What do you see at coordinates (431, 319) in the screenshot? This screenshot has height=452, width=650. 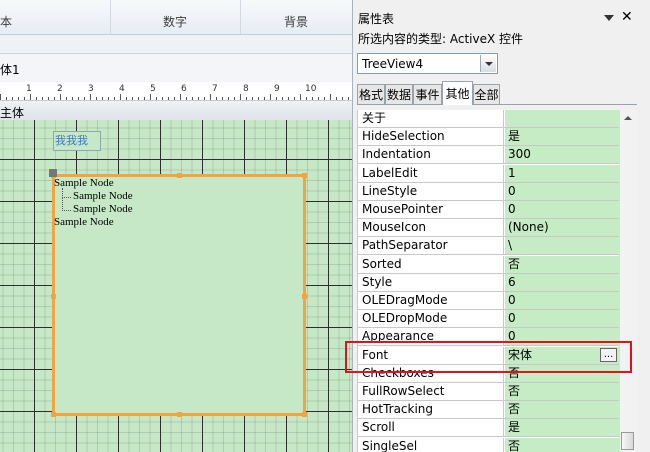 I see `property-name: OLEDropMode` at bounding box center [431, 319].